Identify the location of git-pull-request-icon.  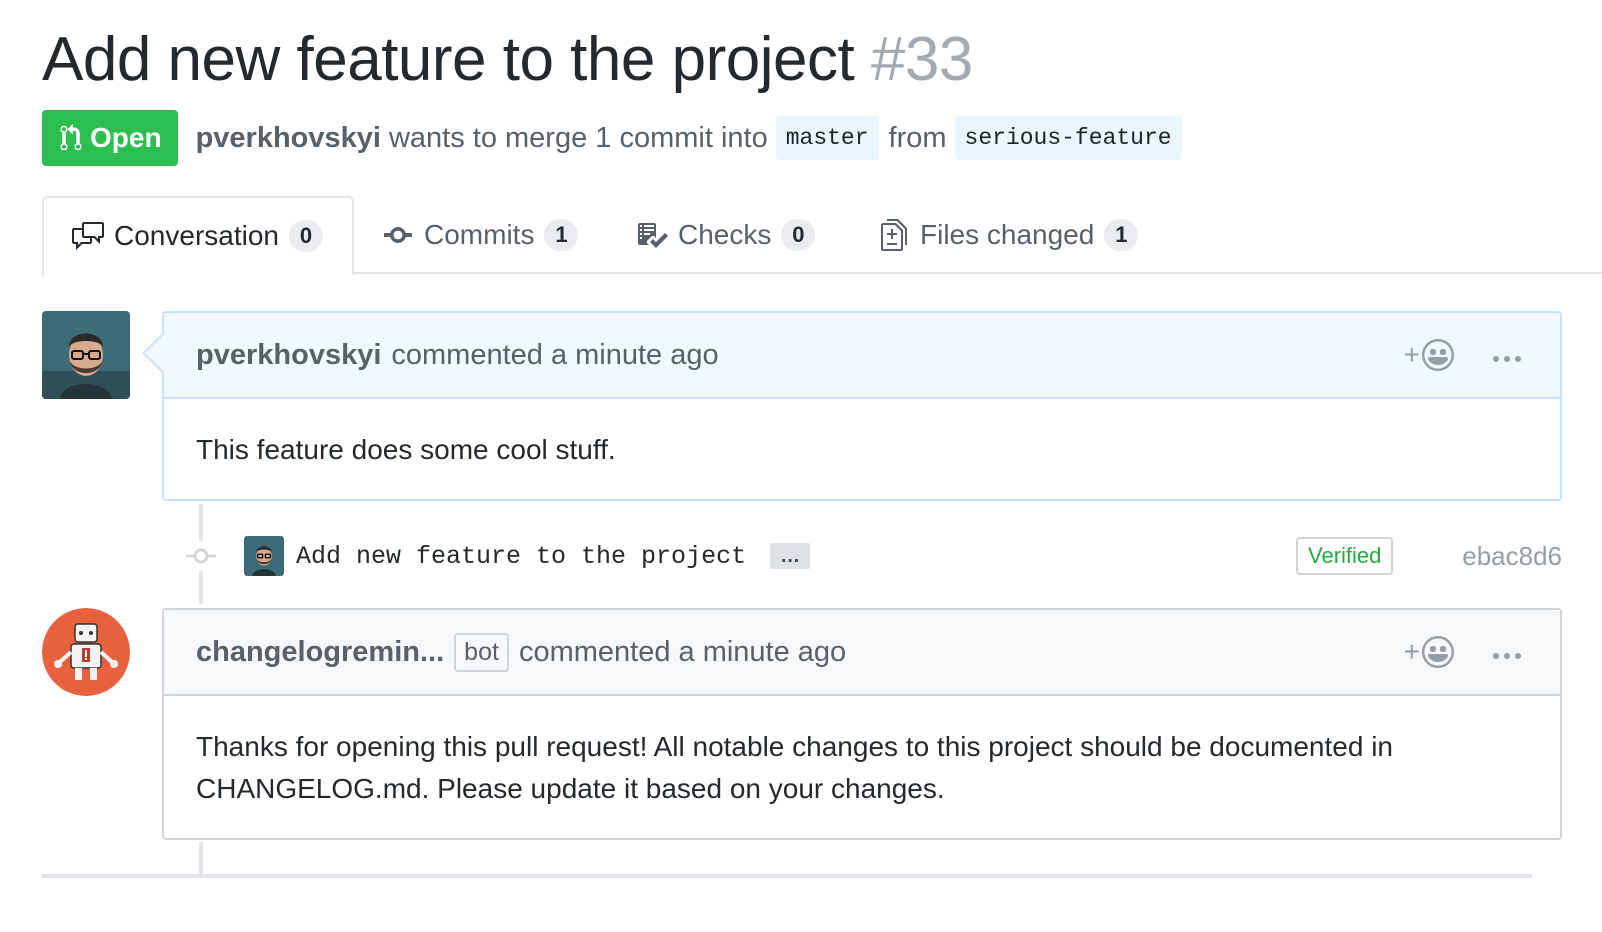
(71, 137).